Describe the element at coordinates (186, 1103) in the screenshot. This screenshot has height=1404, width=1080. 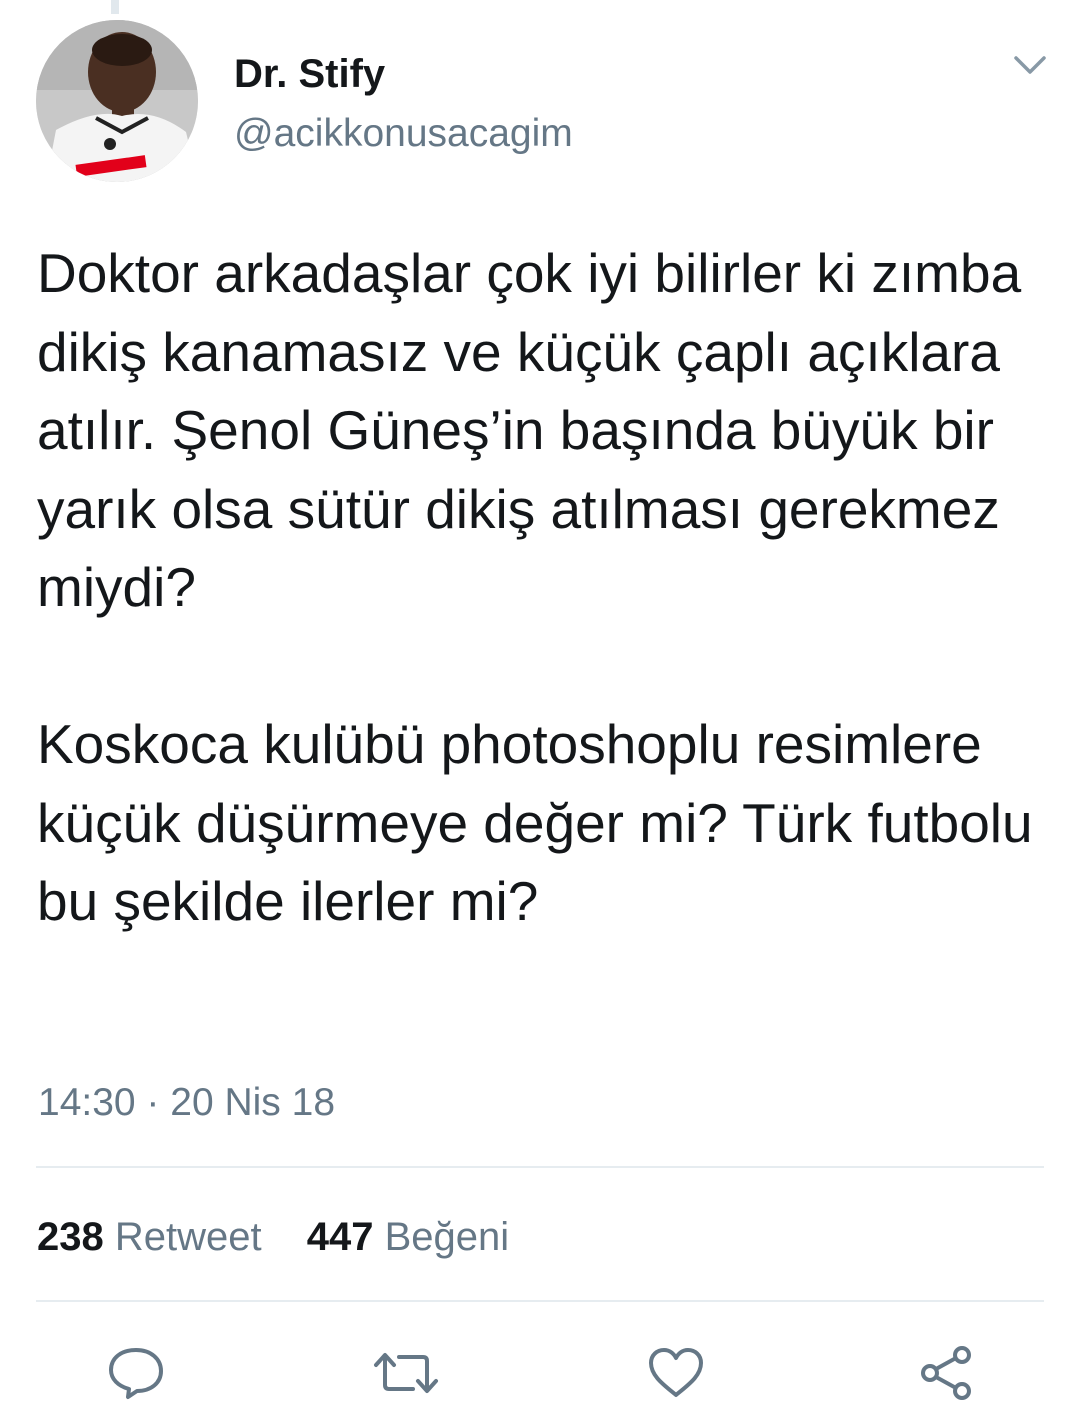
I see `tweet-timestamp: 14:30 · 20 Nis 18` at that location.